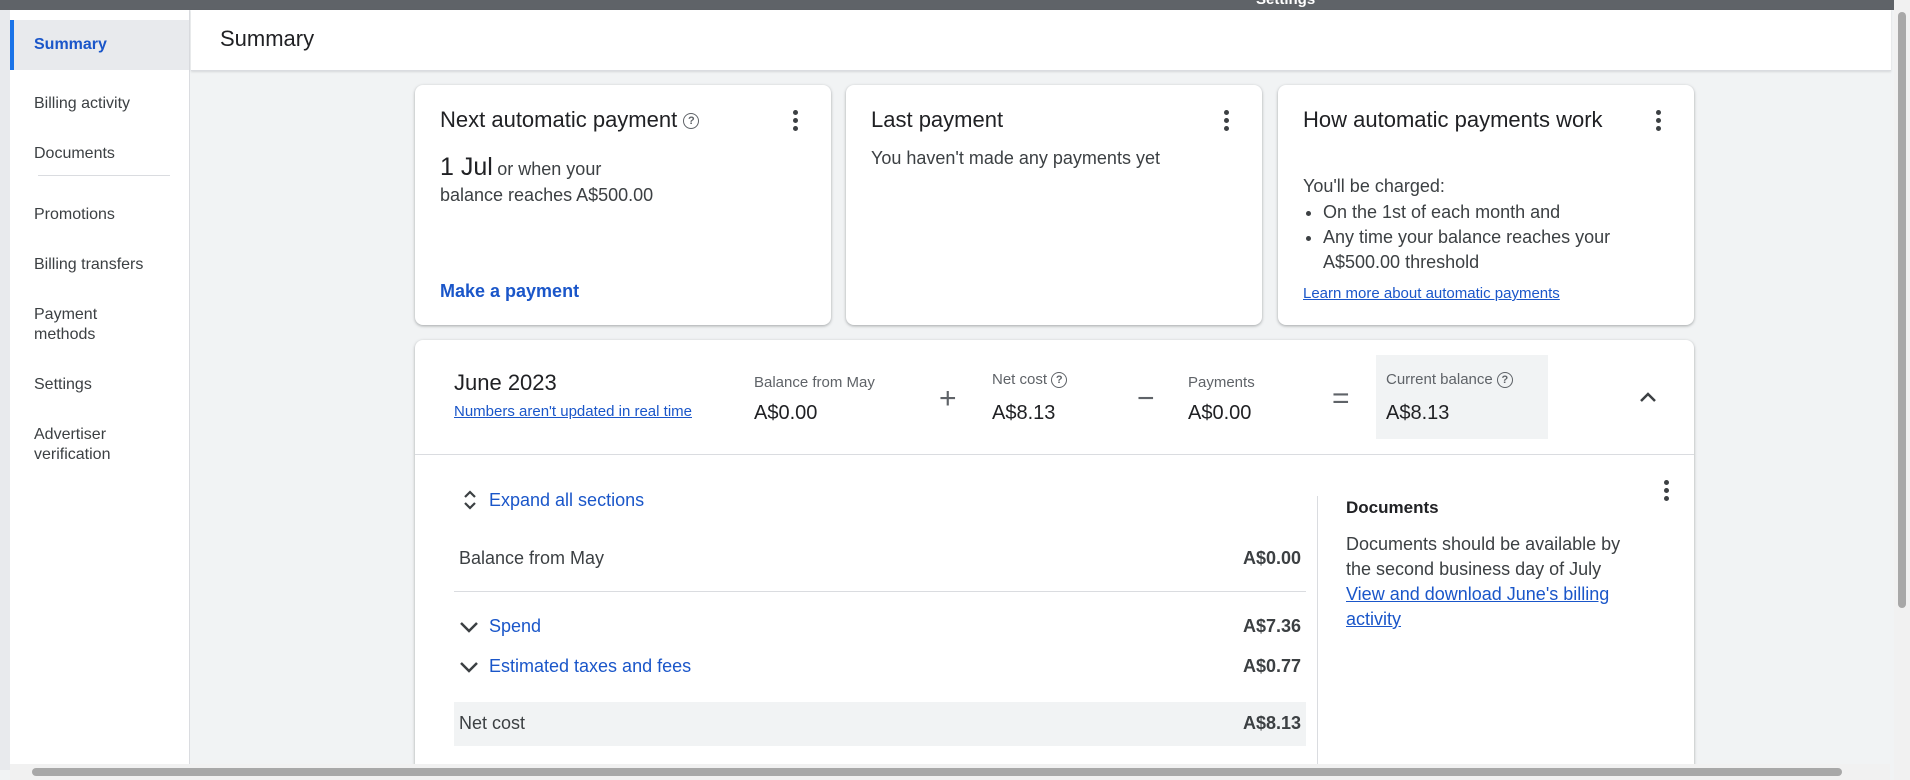 Image resolution: width=1910 pixels, height=780 pixels. What do you see at coordinates (1221, 382) in the screenshot?
I see `payments-label: Payments` at bounding box center [1221, 382].